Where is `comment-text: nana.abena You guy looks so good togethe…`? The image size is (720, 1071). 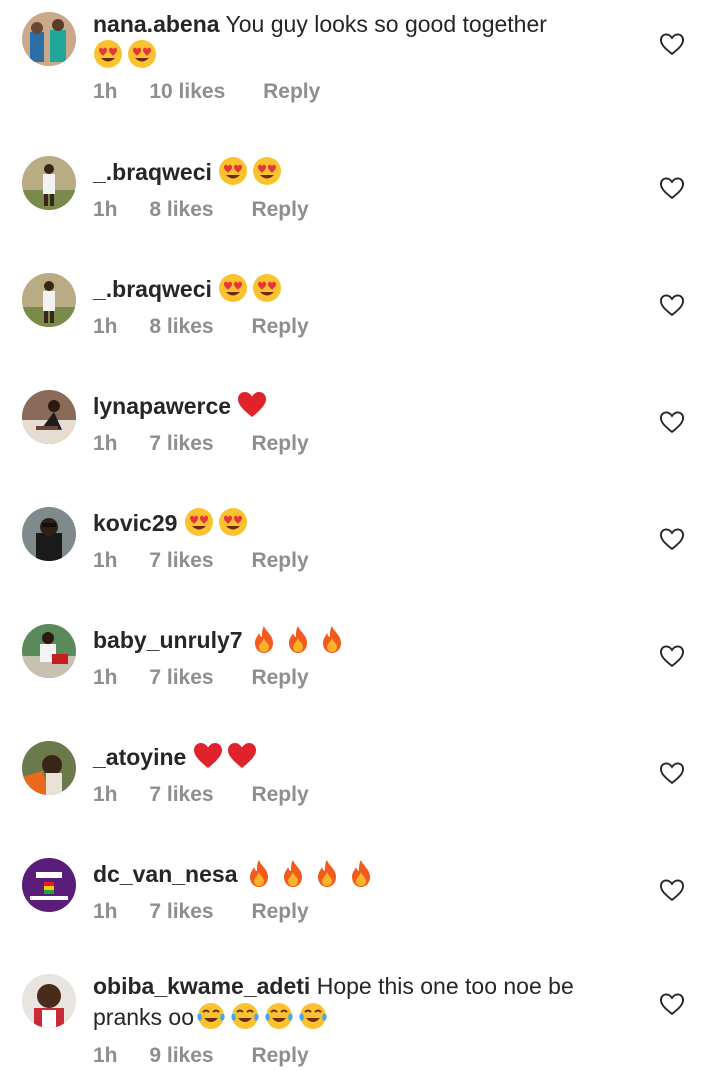
comment-text: nana.abena You guy looks so good togethe… is located at coordinates (366, 40).